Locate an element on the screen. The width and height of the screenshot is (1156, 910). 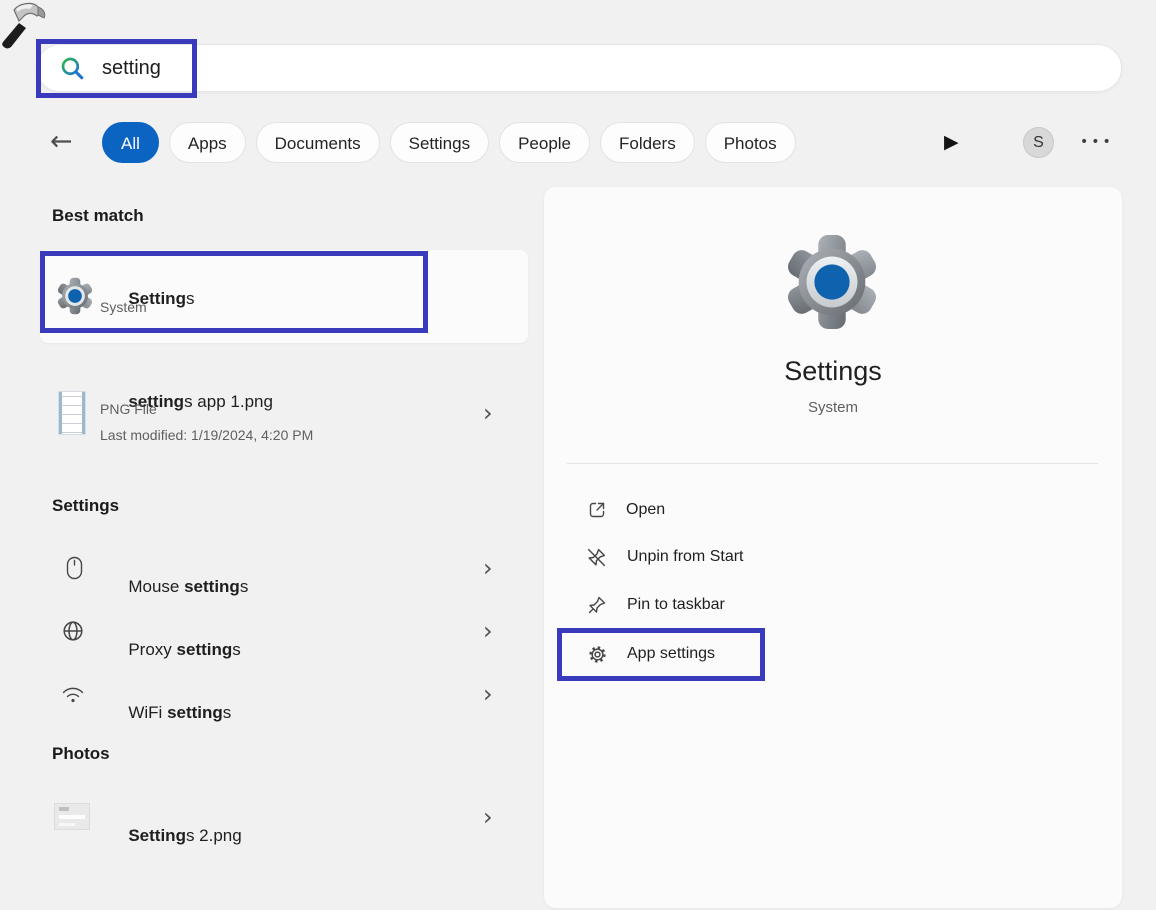
open-icon is located at coordinates (597, 510).